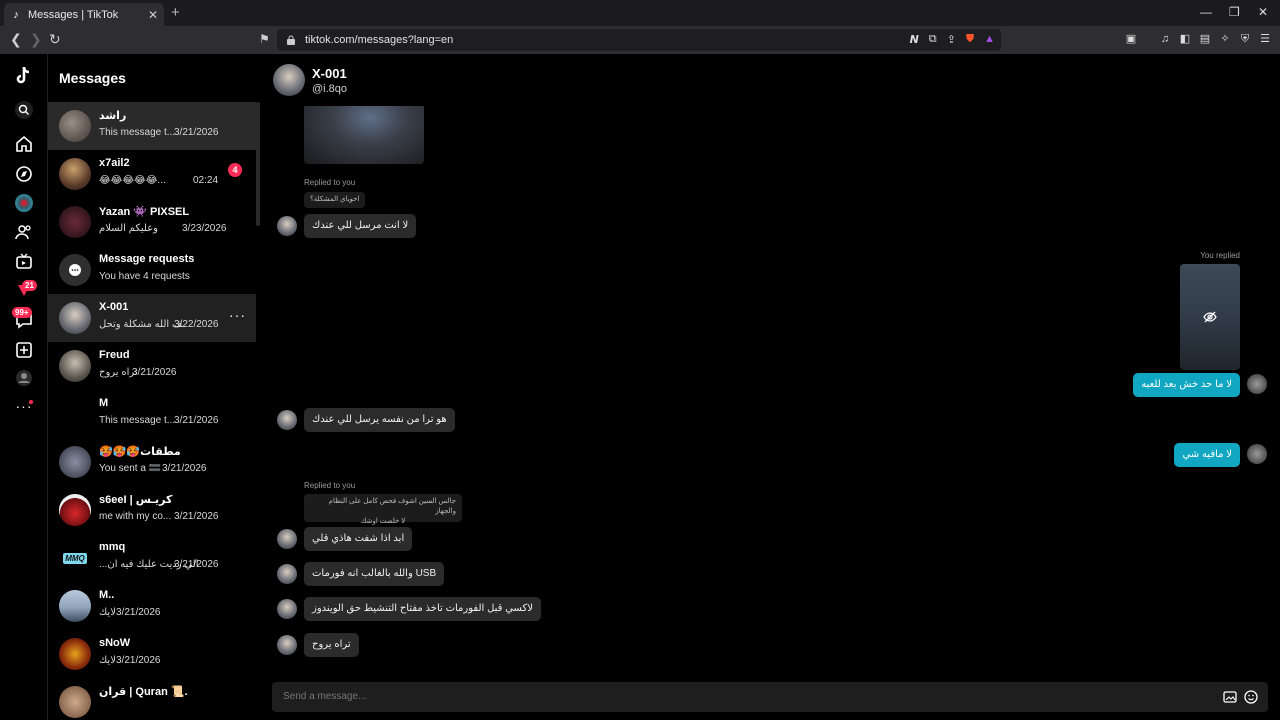 This screenshot has width=1280, height=720. What do you see at coordinates (152, 270) in the screenshot?
I see `message-requests-item: Message requests You have 4 requests` at bounding box center [152, 270].